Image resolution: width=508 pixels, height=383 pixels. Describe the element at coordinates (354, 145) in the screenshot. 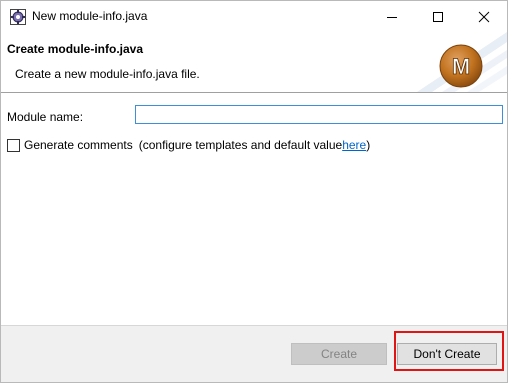

I see `configure-templates-link: here` at that location.